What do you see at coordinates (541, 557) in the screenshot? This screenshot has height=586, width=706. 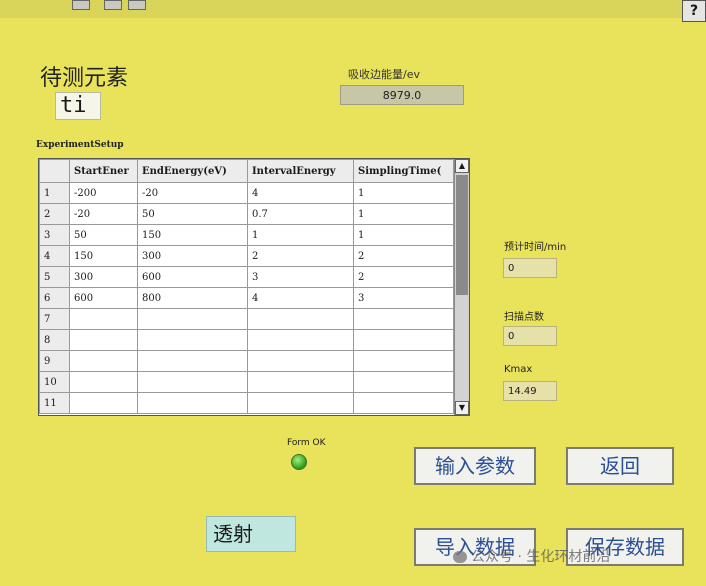 I see `watermark-text: 公众号 · 生化环材前沿` at bounding box center [541, 557].